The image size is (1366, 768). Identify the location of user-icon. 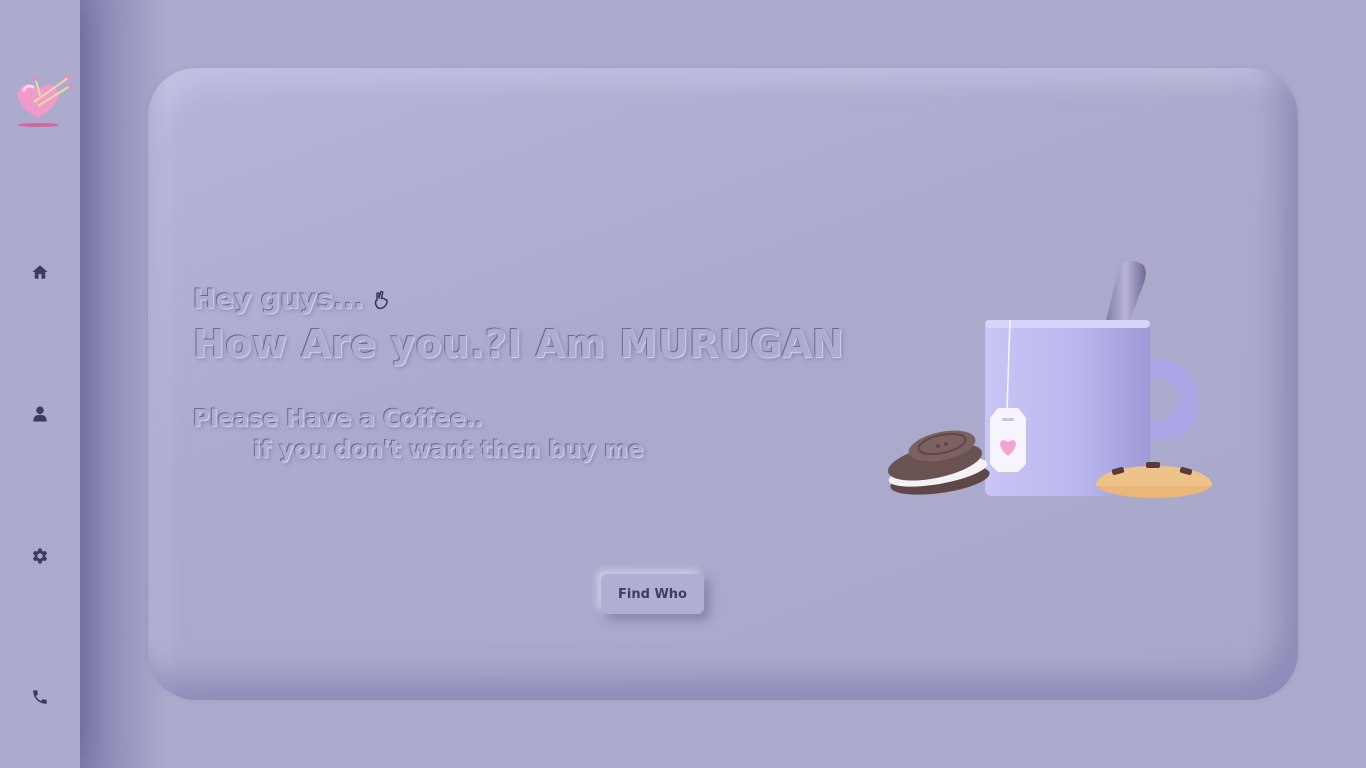
(40, 414).